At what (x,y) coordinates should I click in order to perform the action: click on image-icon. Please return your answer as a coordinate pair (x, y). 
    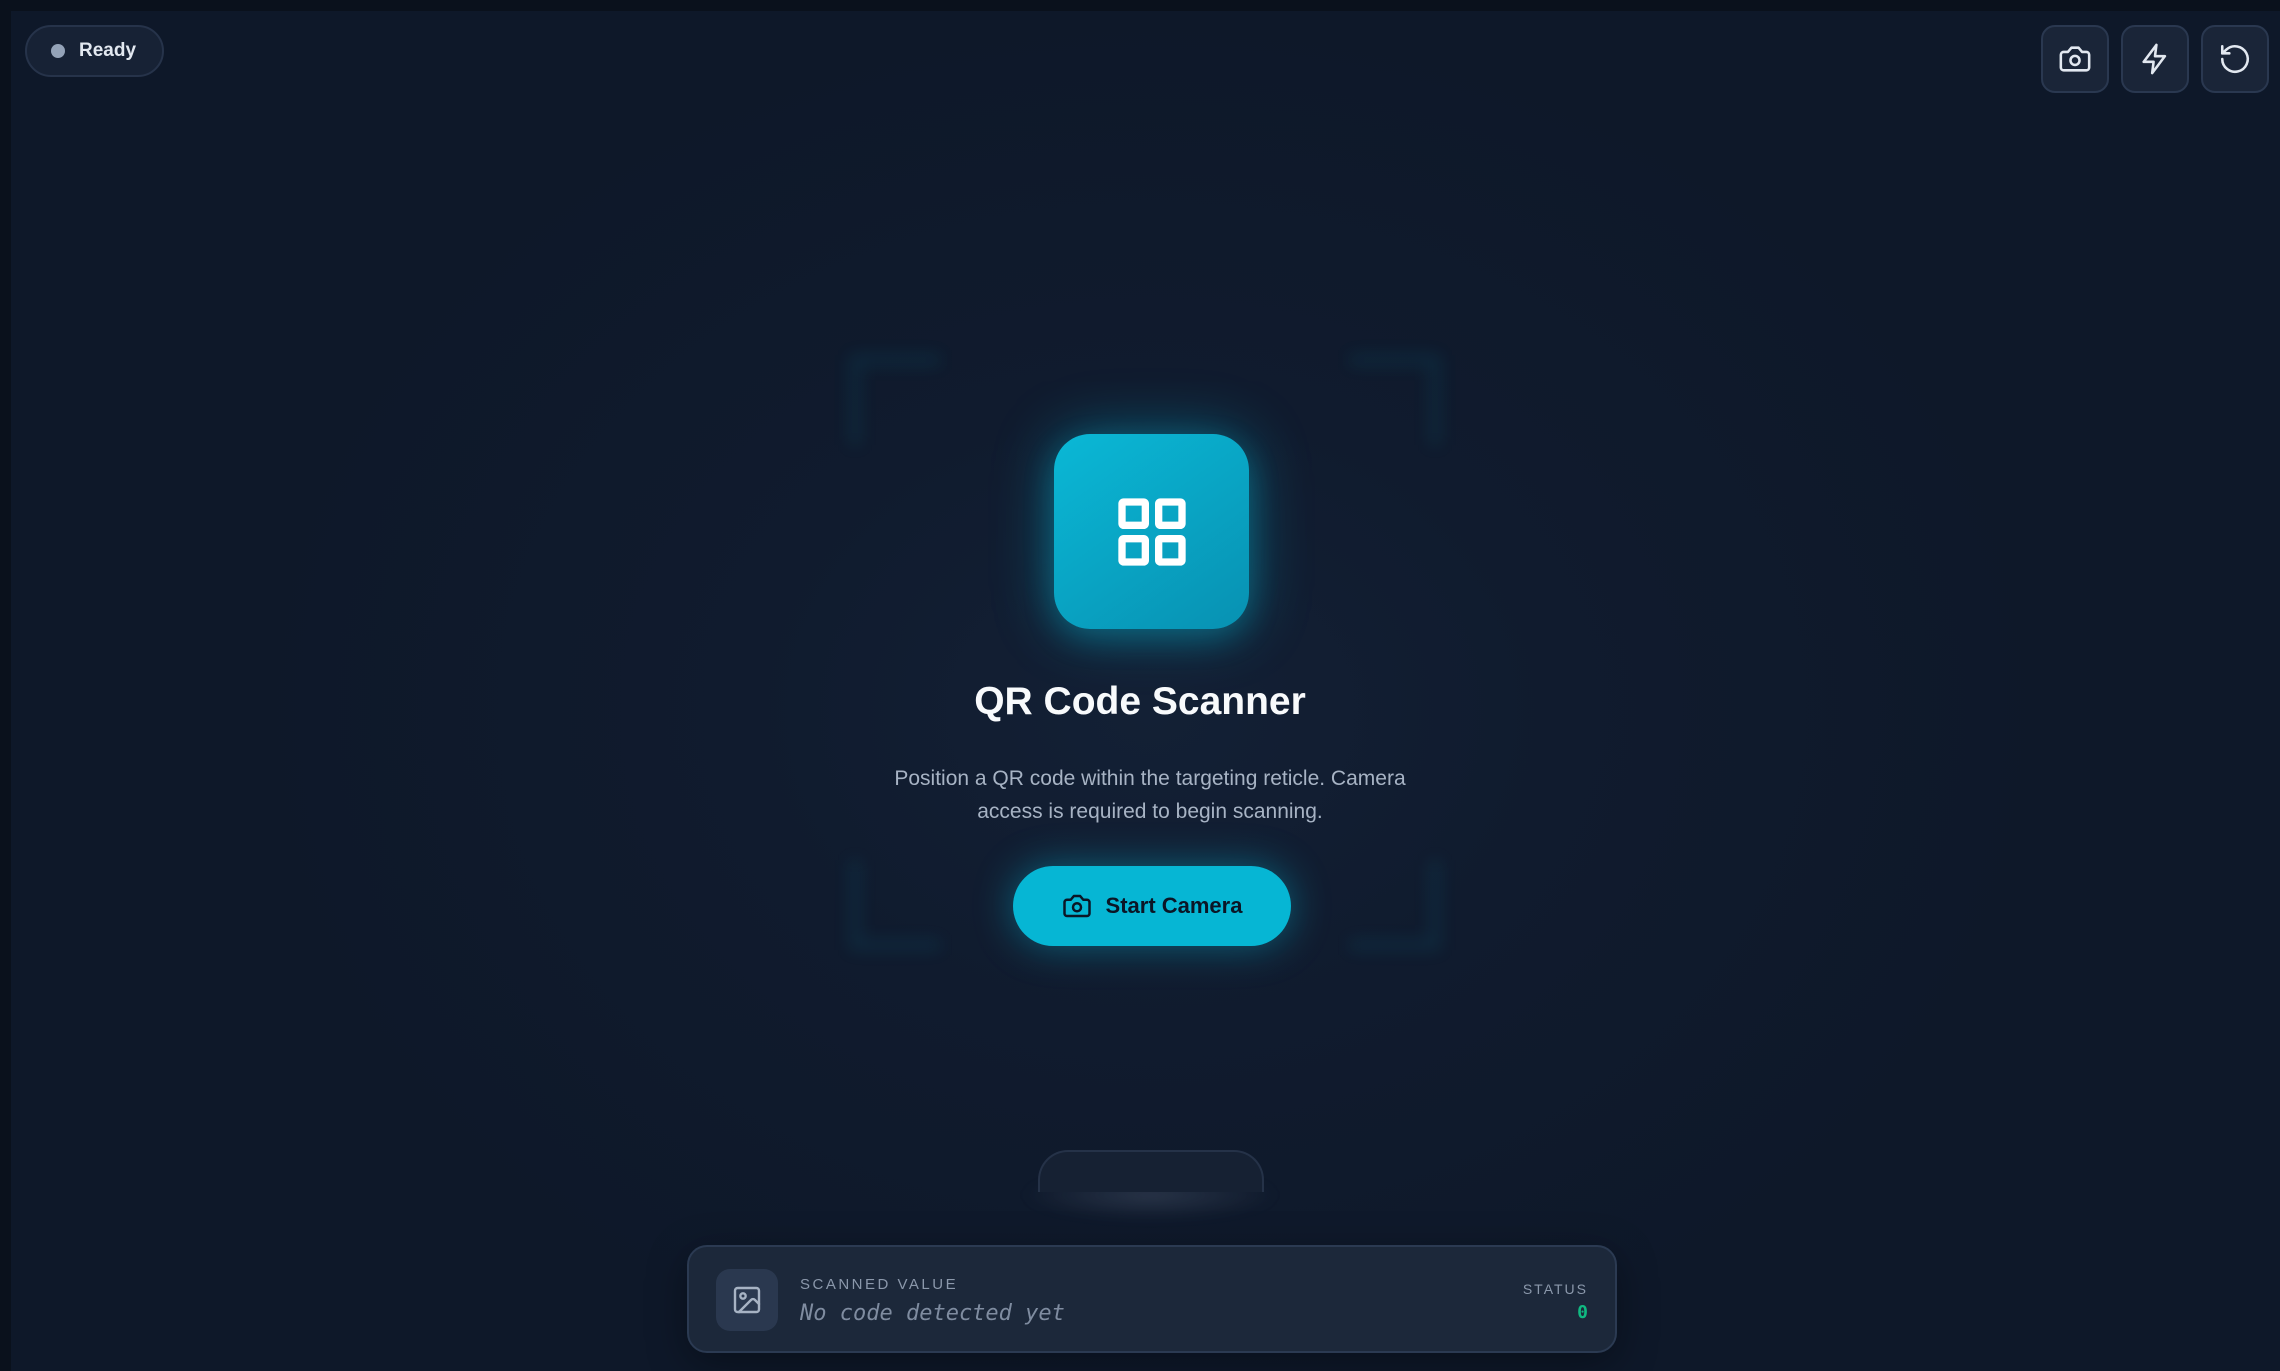
    Looking at the image, I should click on (747, 1300).